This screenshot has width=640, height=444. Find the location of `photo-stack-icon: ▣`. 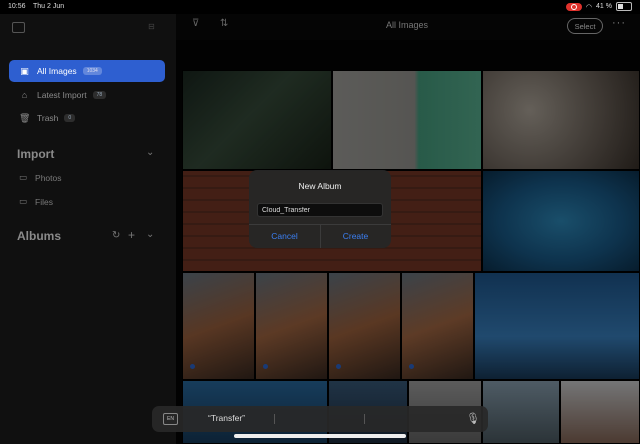

photo-stack-icon: ▣ is located at coordinates (24, 70).